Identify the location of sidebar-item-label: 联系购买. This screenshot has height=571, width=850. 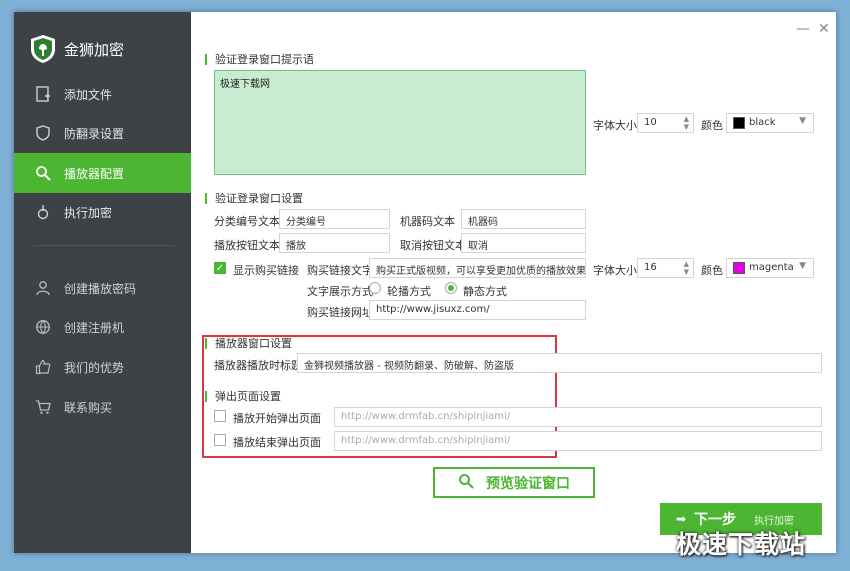
(88, 407).